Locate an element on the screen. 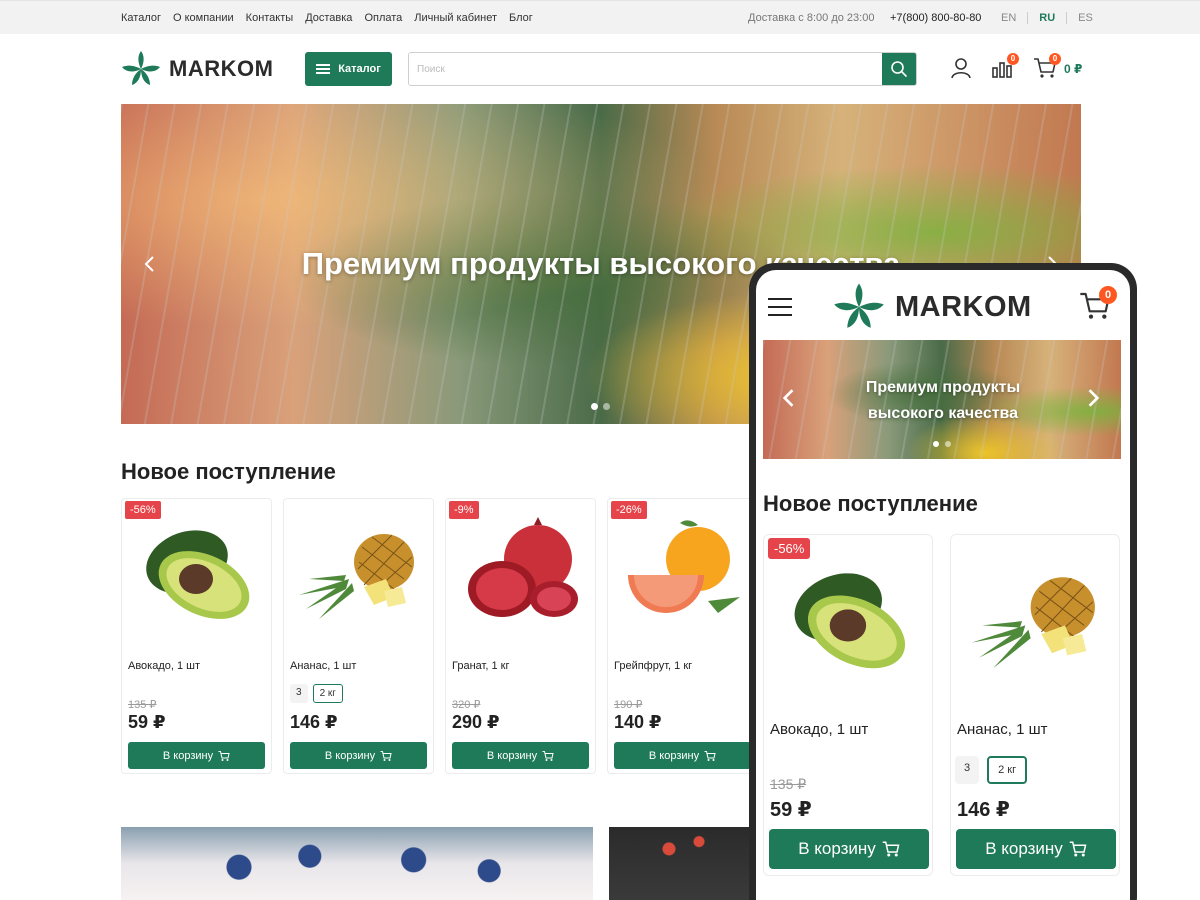  top-nav-account: Личный кабинет is located at coordinates (455, 18).